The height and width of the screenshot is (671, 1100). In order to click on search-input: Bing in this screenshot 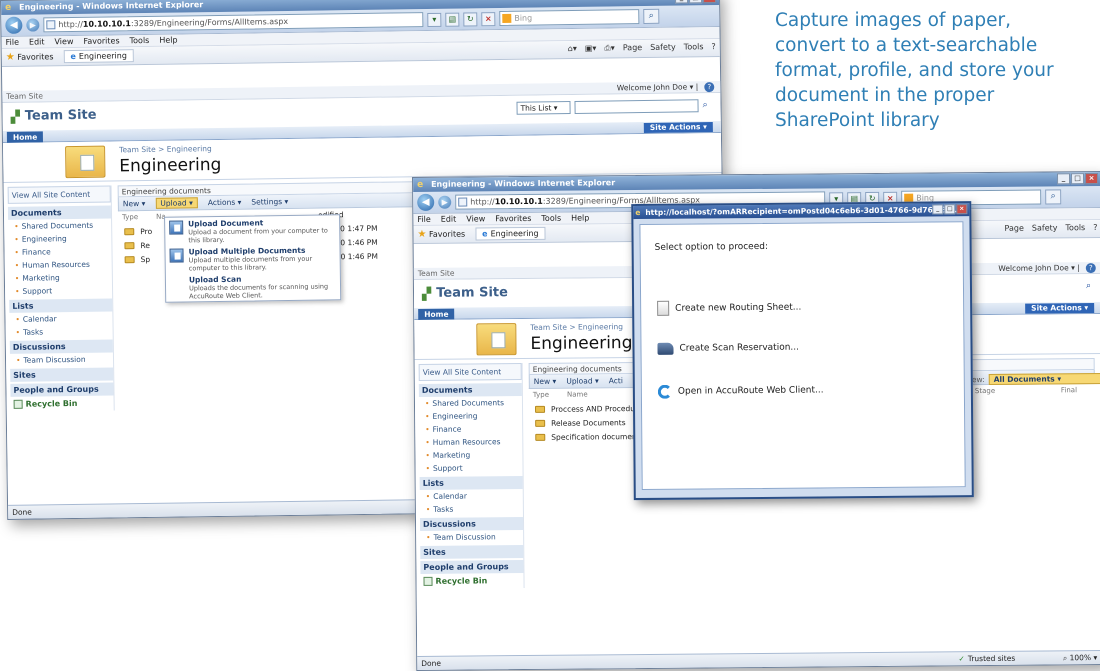, I will do `click(569, 18)`.